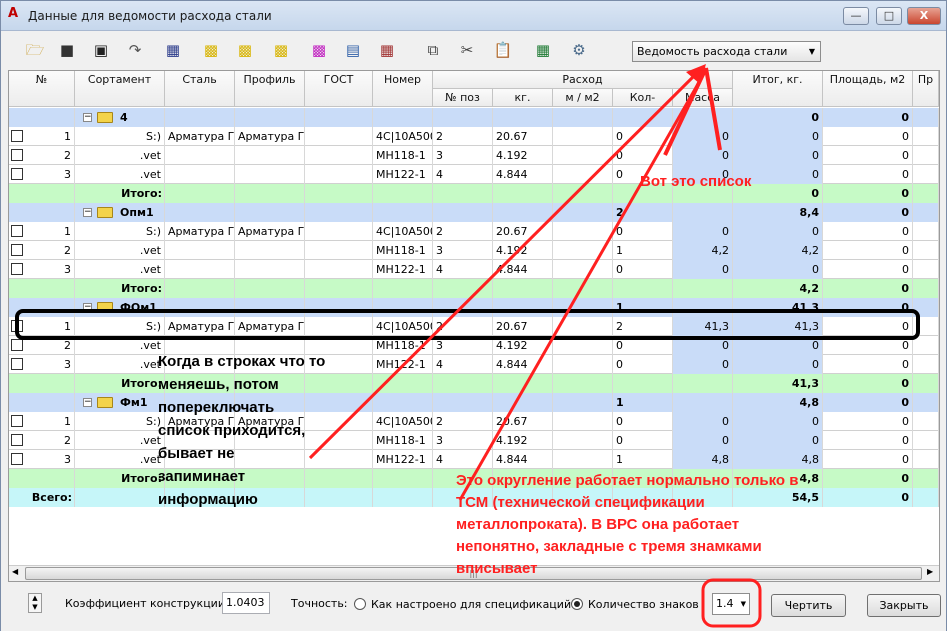 The width and height of the screenshot is (947, 631). Describe the element at coordinates (339, 89) in the screenshot. I see `col-gost: ГОСТ` at that location.